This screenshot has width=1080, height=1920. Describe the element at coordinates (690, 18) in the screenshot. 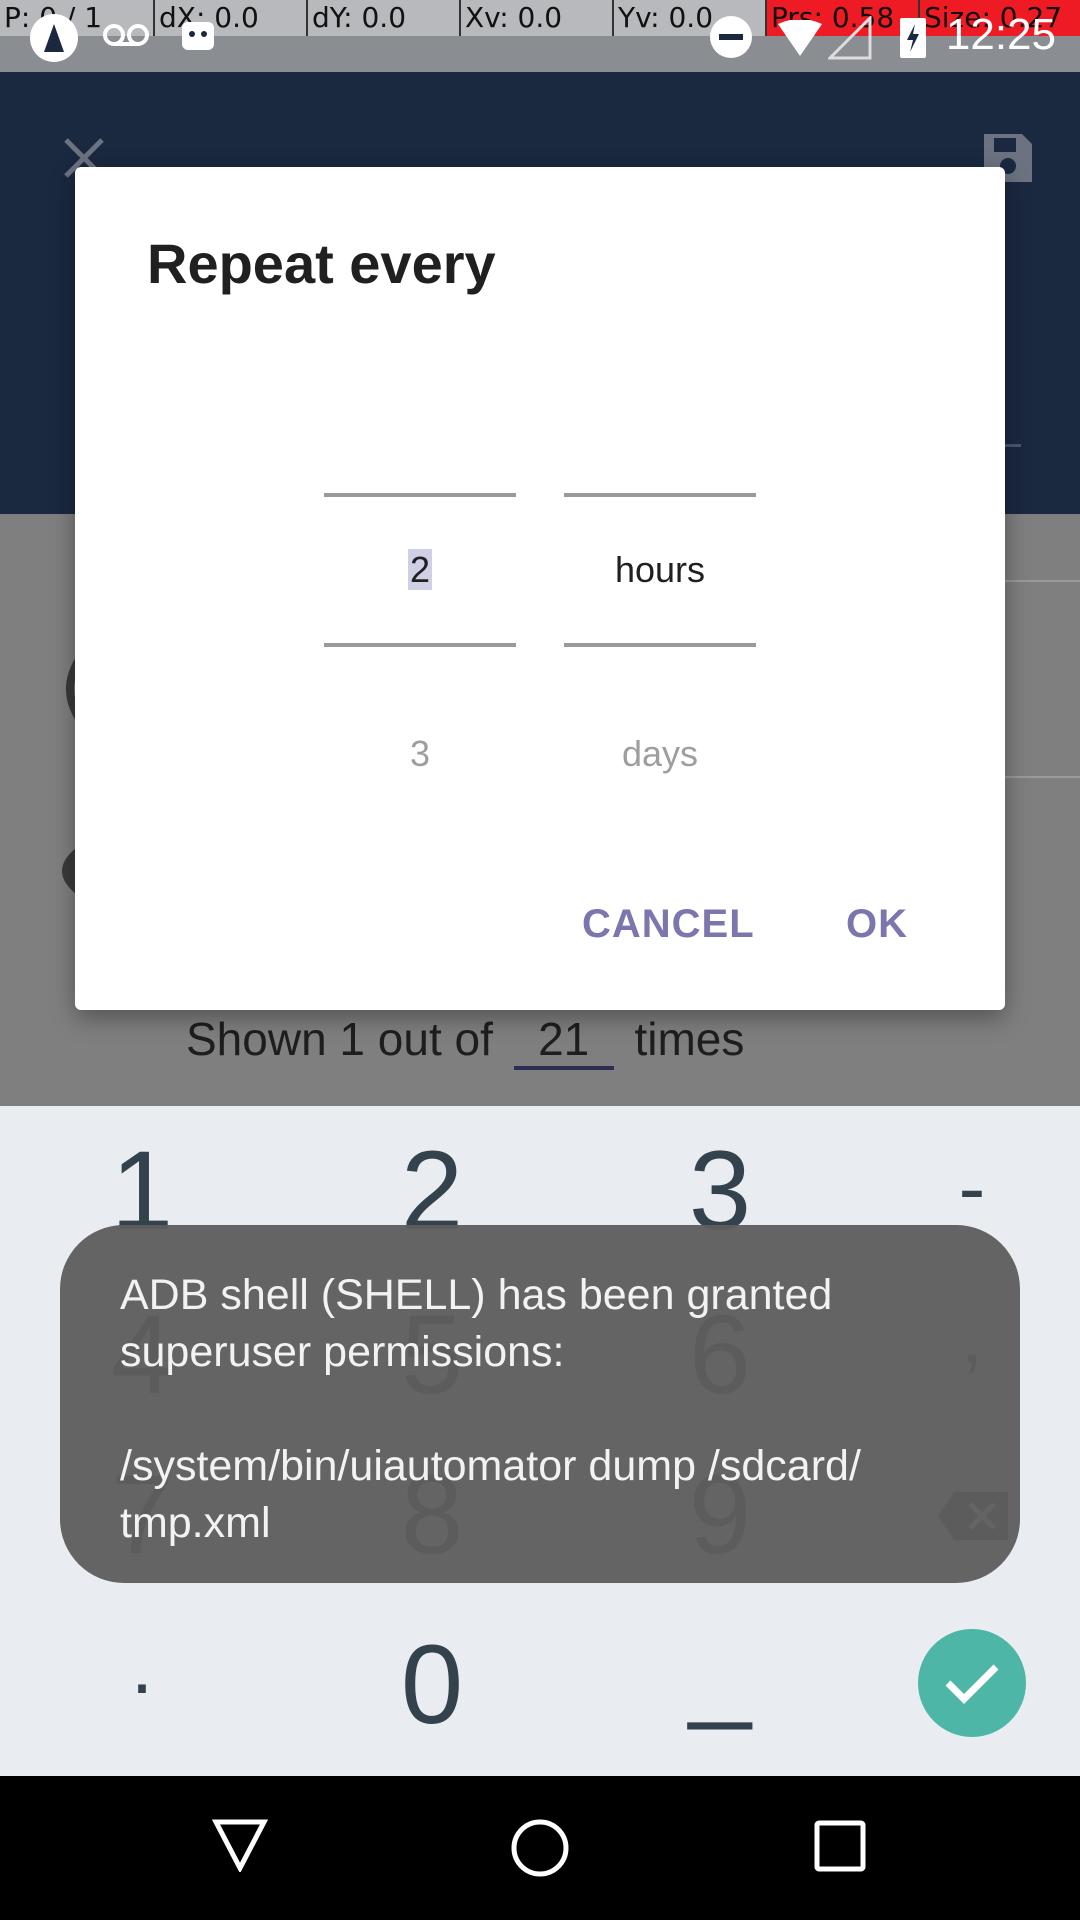

I see `velocity-y: Yv: 0.0` at that location.